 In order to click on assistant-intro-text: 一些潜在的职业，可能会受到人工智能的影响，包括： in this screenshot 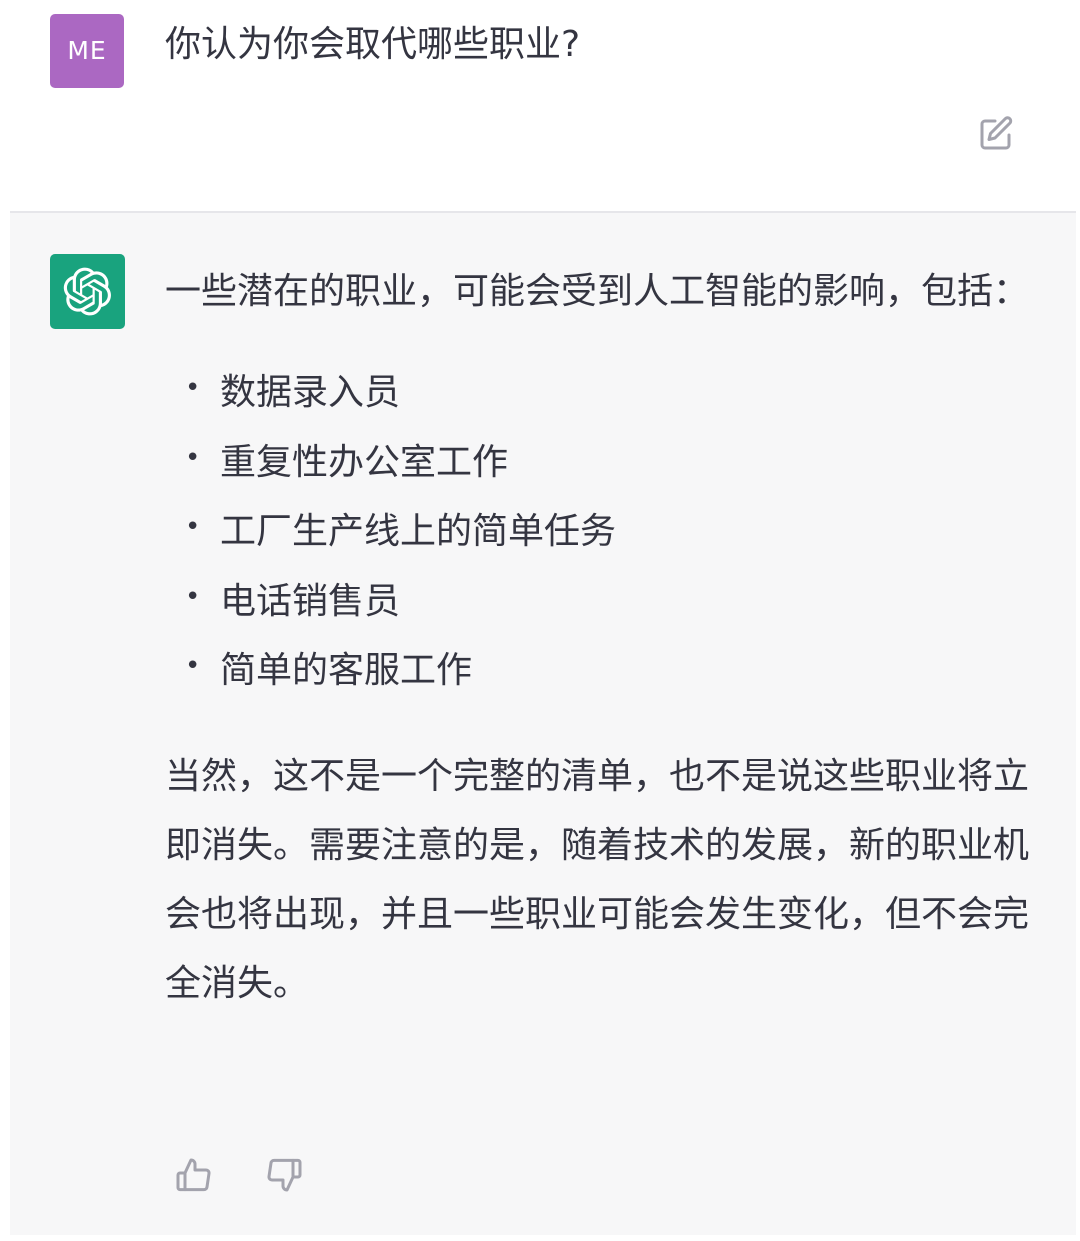, I will do `click(597, 291)`.